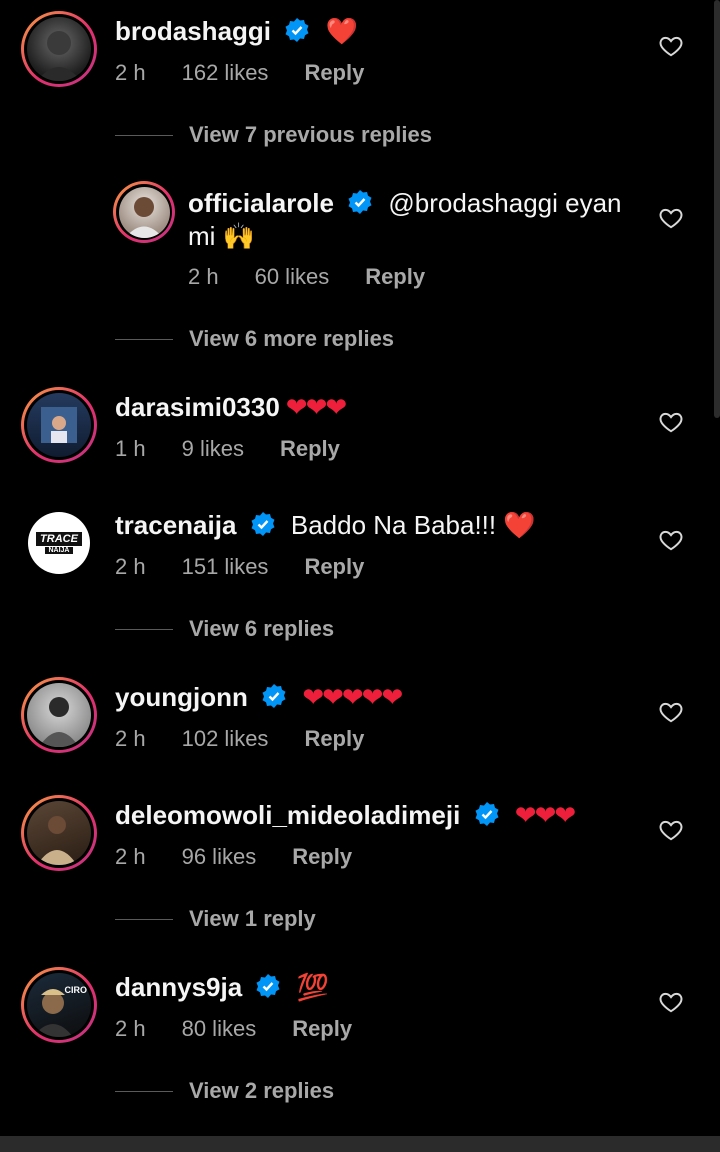 The width and height of the screenshot is (720, 1152). I want to click on view-replies-text: View 2 replies, so click(261, 1091).